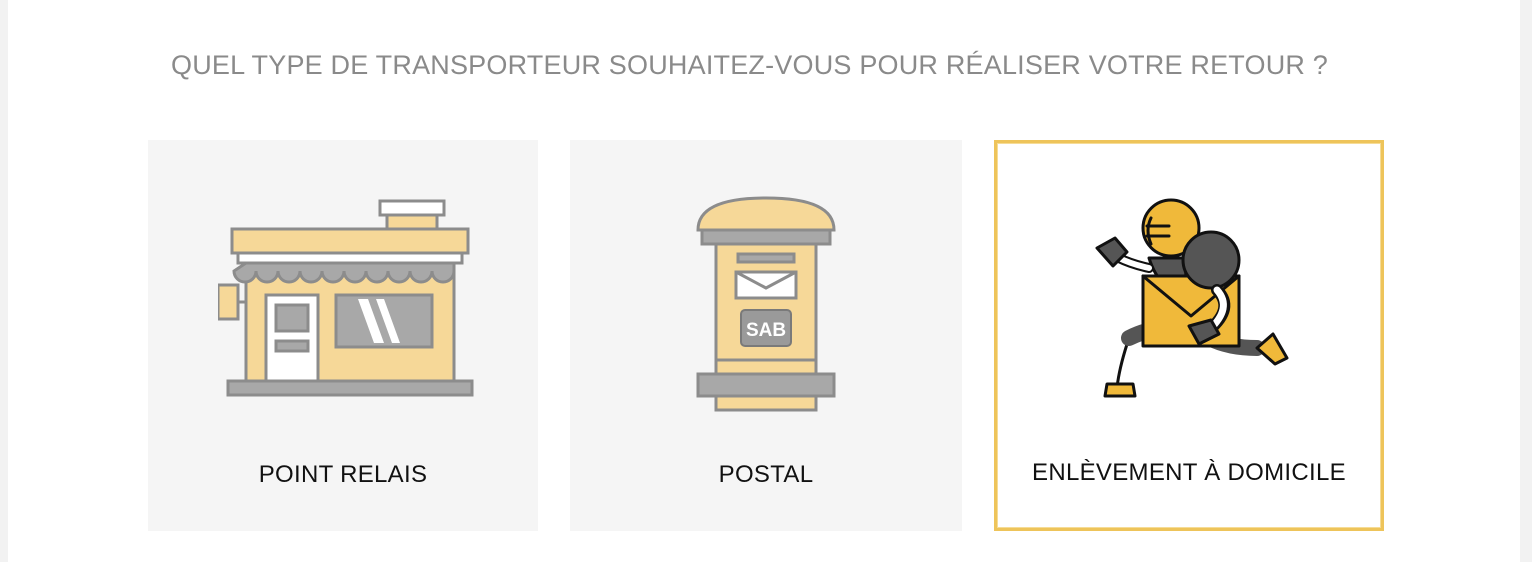 The width and height of the screenshot is (1532, 562). I want to click on mailbox-logo: SAB, so click(766, 328).